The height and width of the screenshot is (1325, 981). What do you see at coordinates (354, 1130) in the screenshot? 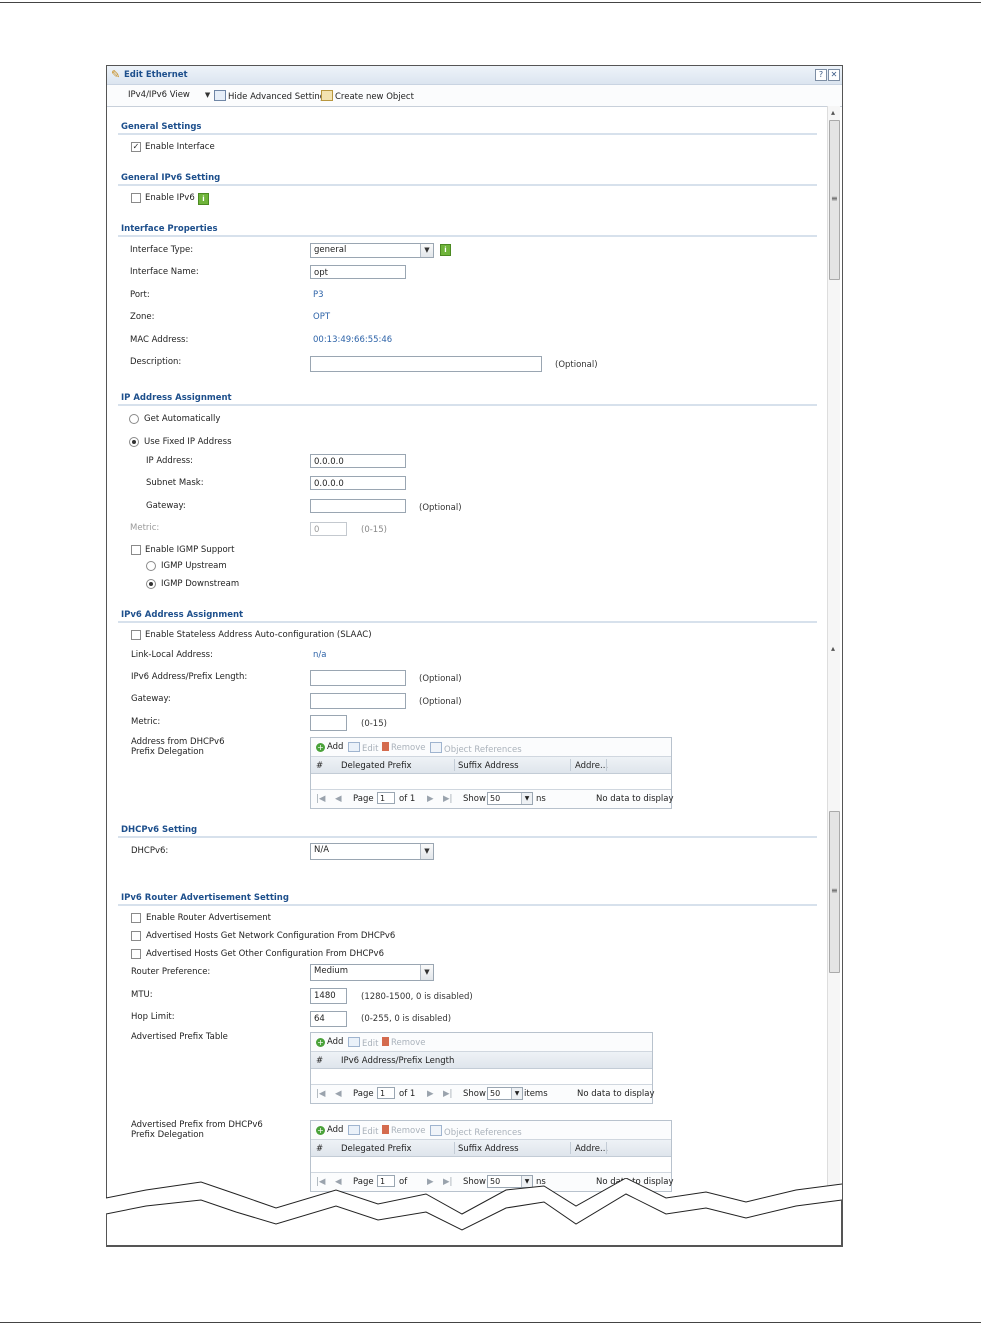
I see `edit-icon` at bounding box center [354, 1130].